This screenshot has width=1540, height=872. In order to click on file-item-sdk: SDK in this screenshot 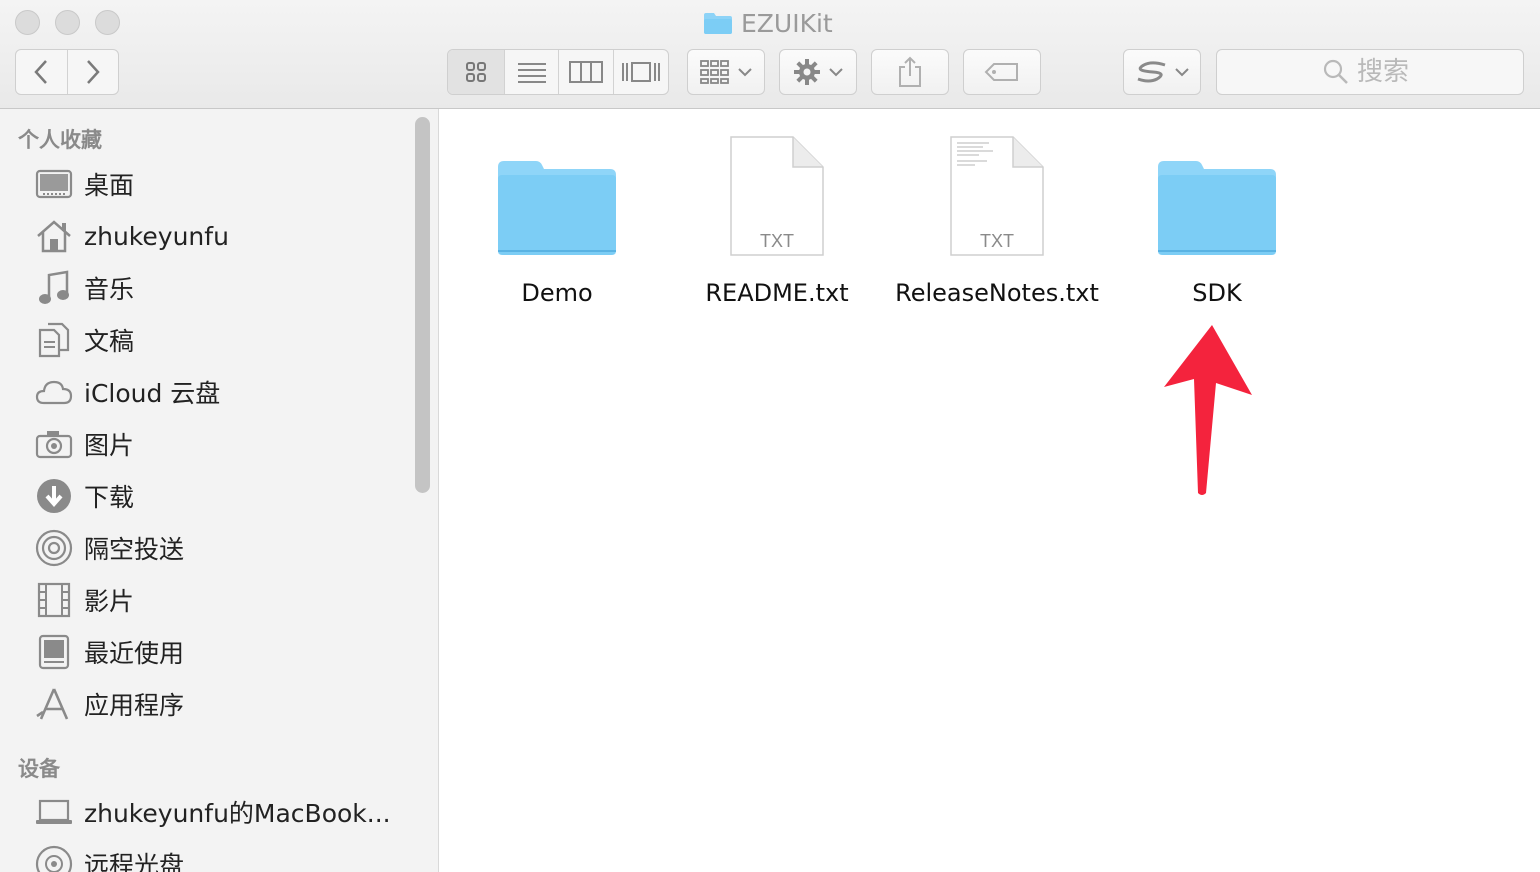, I will do `click(1217, 217)`.